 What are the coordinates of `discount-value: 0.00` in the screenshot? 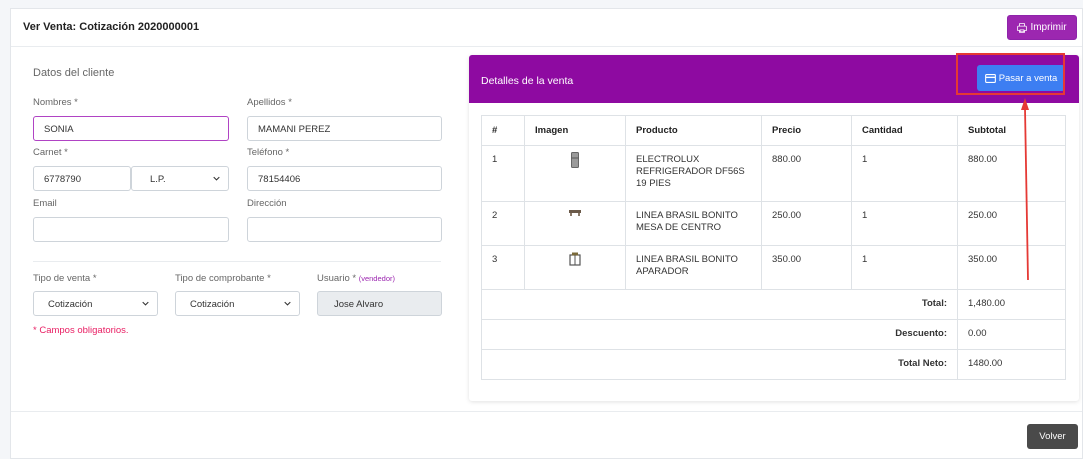 It's located at (1011, 334).